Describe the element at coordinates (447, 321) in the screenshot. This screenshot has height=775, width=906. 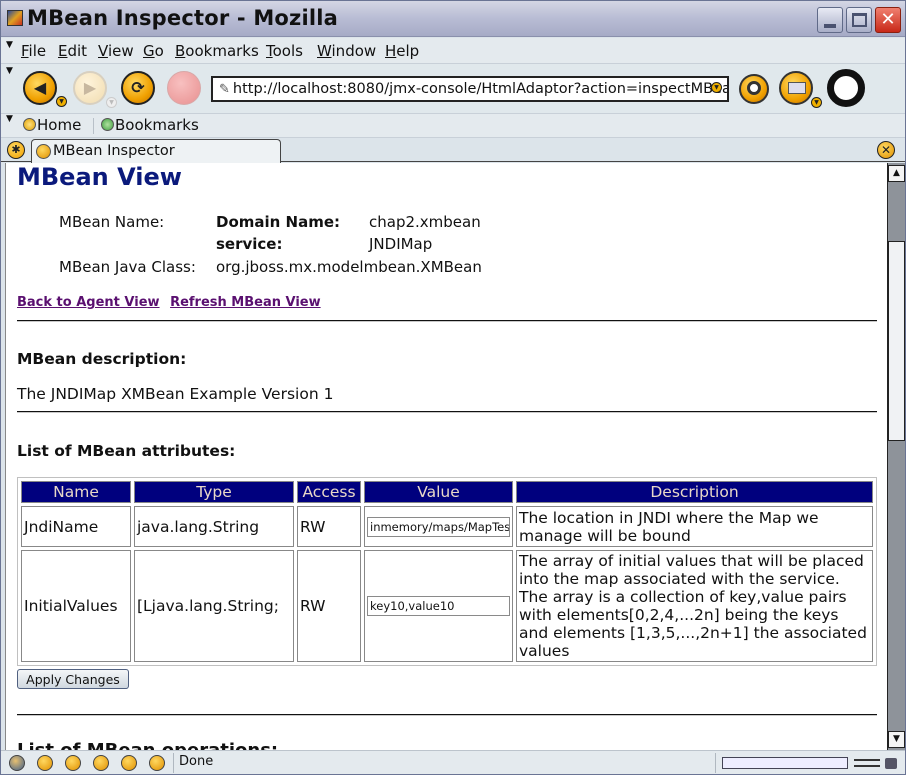
I see `divider` at that location.